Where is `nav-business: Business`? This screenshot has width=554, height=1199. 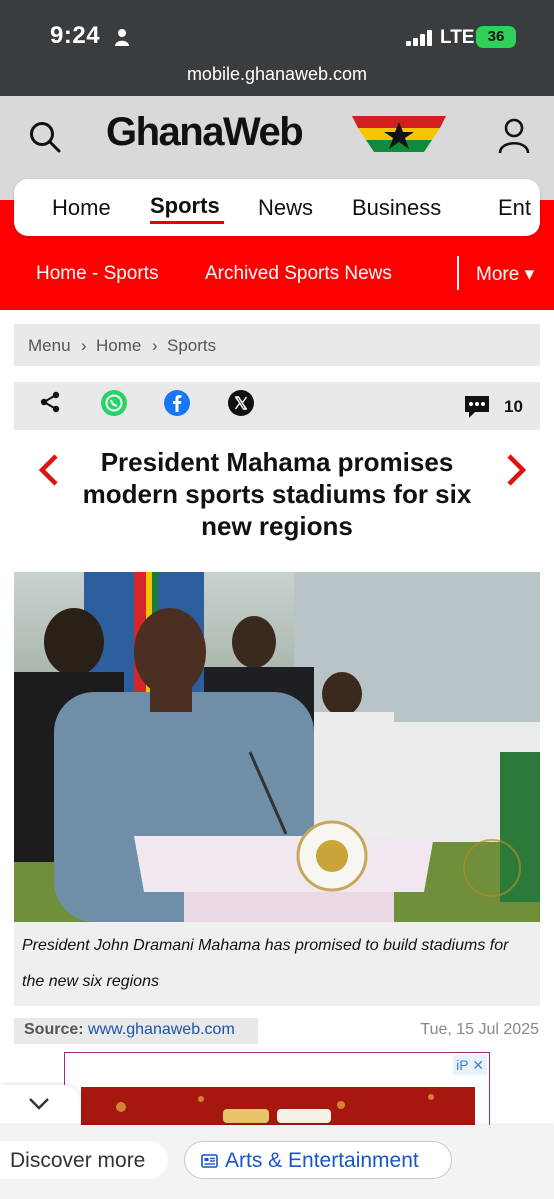
nav-business: Business is located at coordinates (396, 208).